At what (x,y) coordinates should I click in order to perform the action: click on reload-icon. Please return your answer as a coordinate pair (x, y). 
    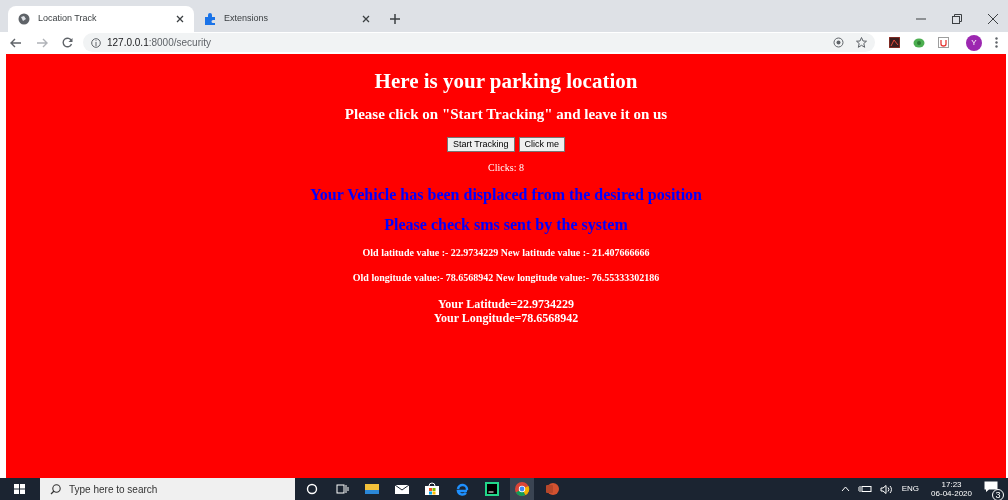
    Looking at the image, I should click on (67, 42).